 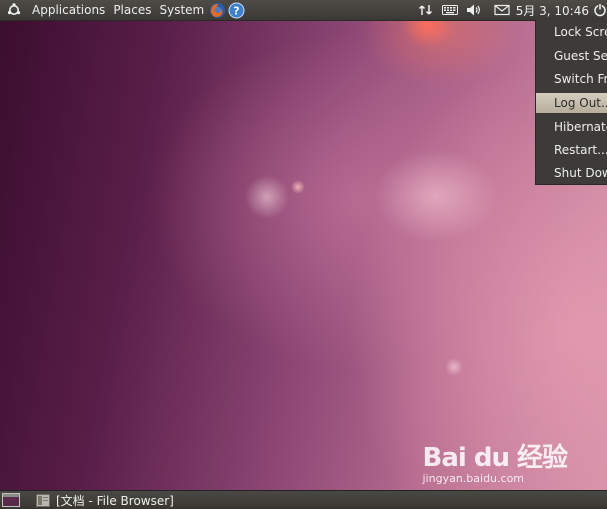 What do you see at coordinates (571, 32) in the screenshot?
I see `lock-screen-item: Lock Screen` at bounding box center [571, 32].